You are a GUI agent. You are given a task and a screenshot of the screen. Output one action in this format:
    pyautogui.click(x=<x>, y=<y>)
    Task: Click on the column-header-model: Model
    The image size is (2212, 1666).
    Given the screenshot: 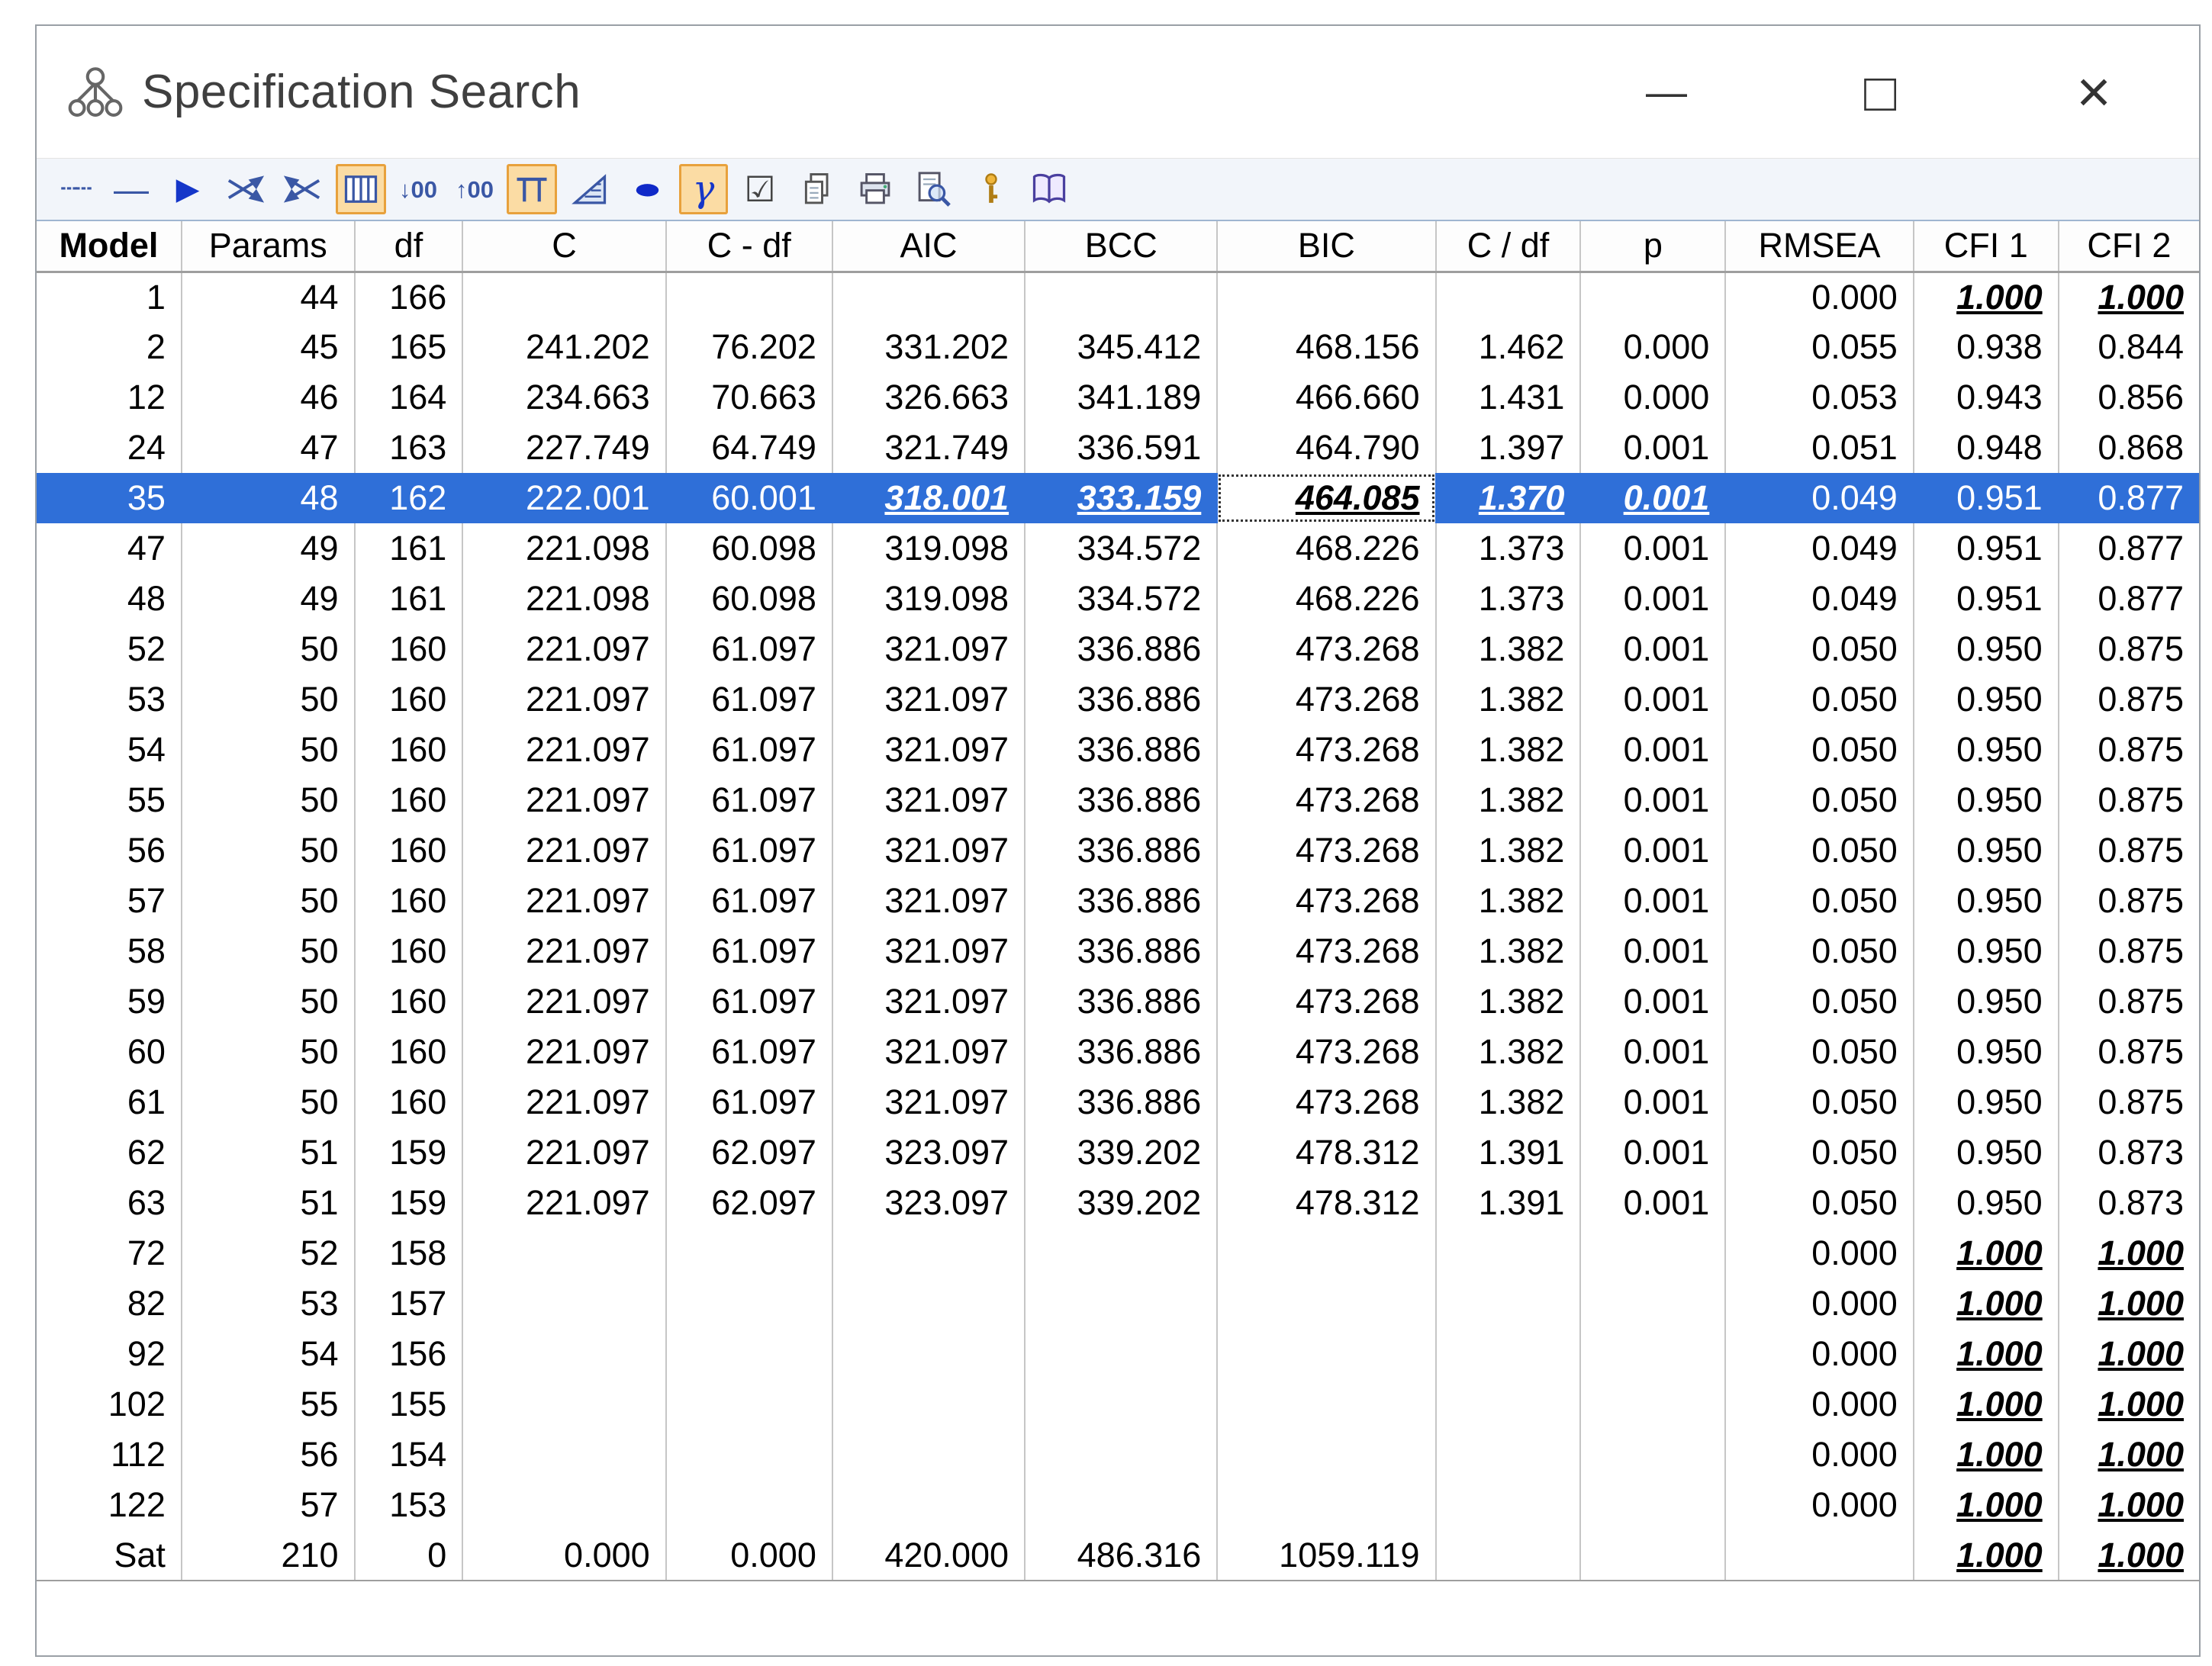 What is the action you would take?
    pyautogui.click(x=109, y=247)
    